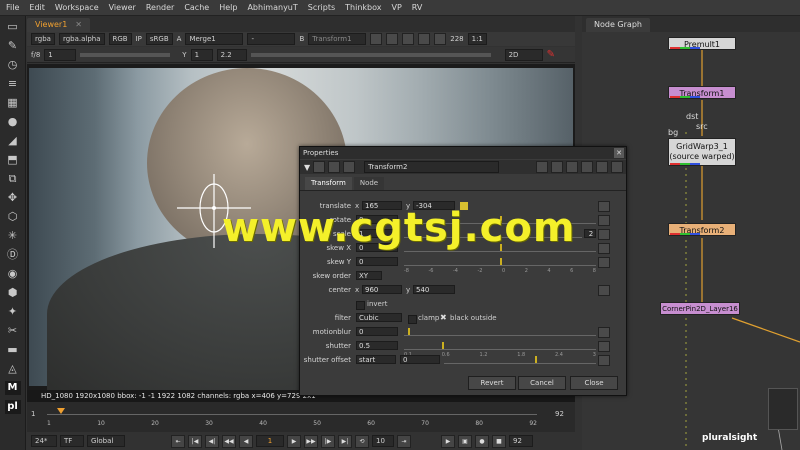  I want to click on flipbook-icon: ▶, so click(448, 441).